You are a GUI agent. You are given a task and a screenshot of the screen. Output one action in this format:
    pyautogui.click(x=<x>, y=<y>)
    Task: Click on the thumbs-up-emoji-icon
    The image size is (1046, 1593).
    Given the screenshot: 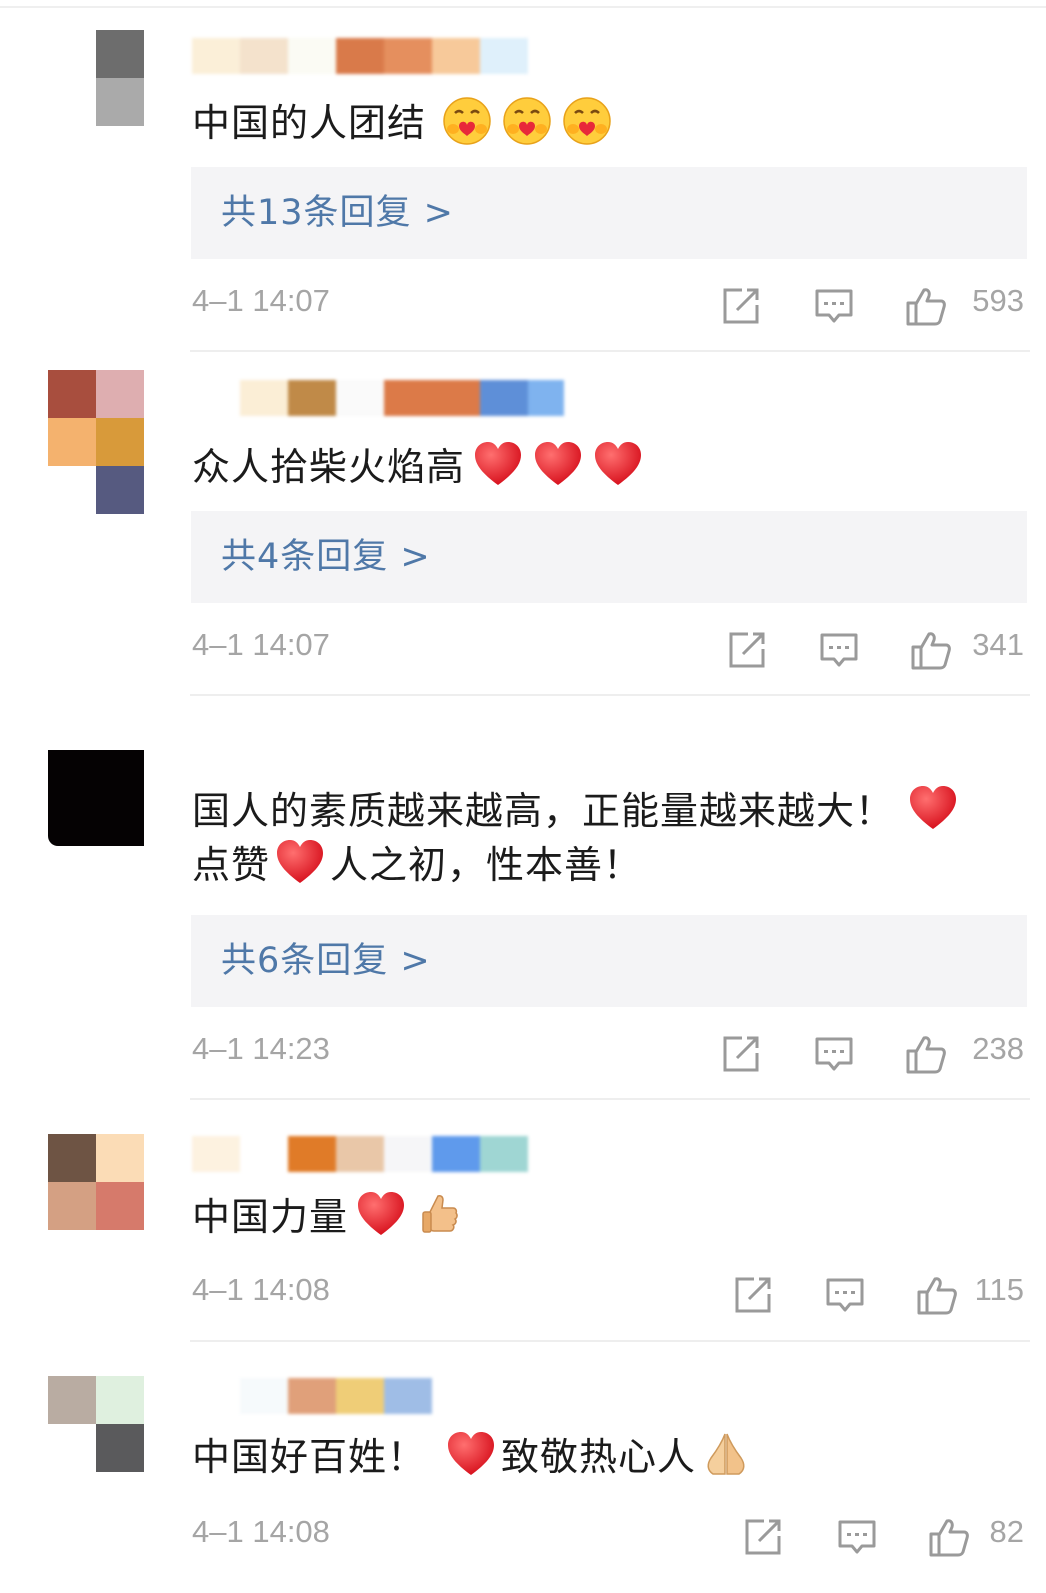 What is the action you would take?
    pyautogui.click(x=441, y=1215)
    